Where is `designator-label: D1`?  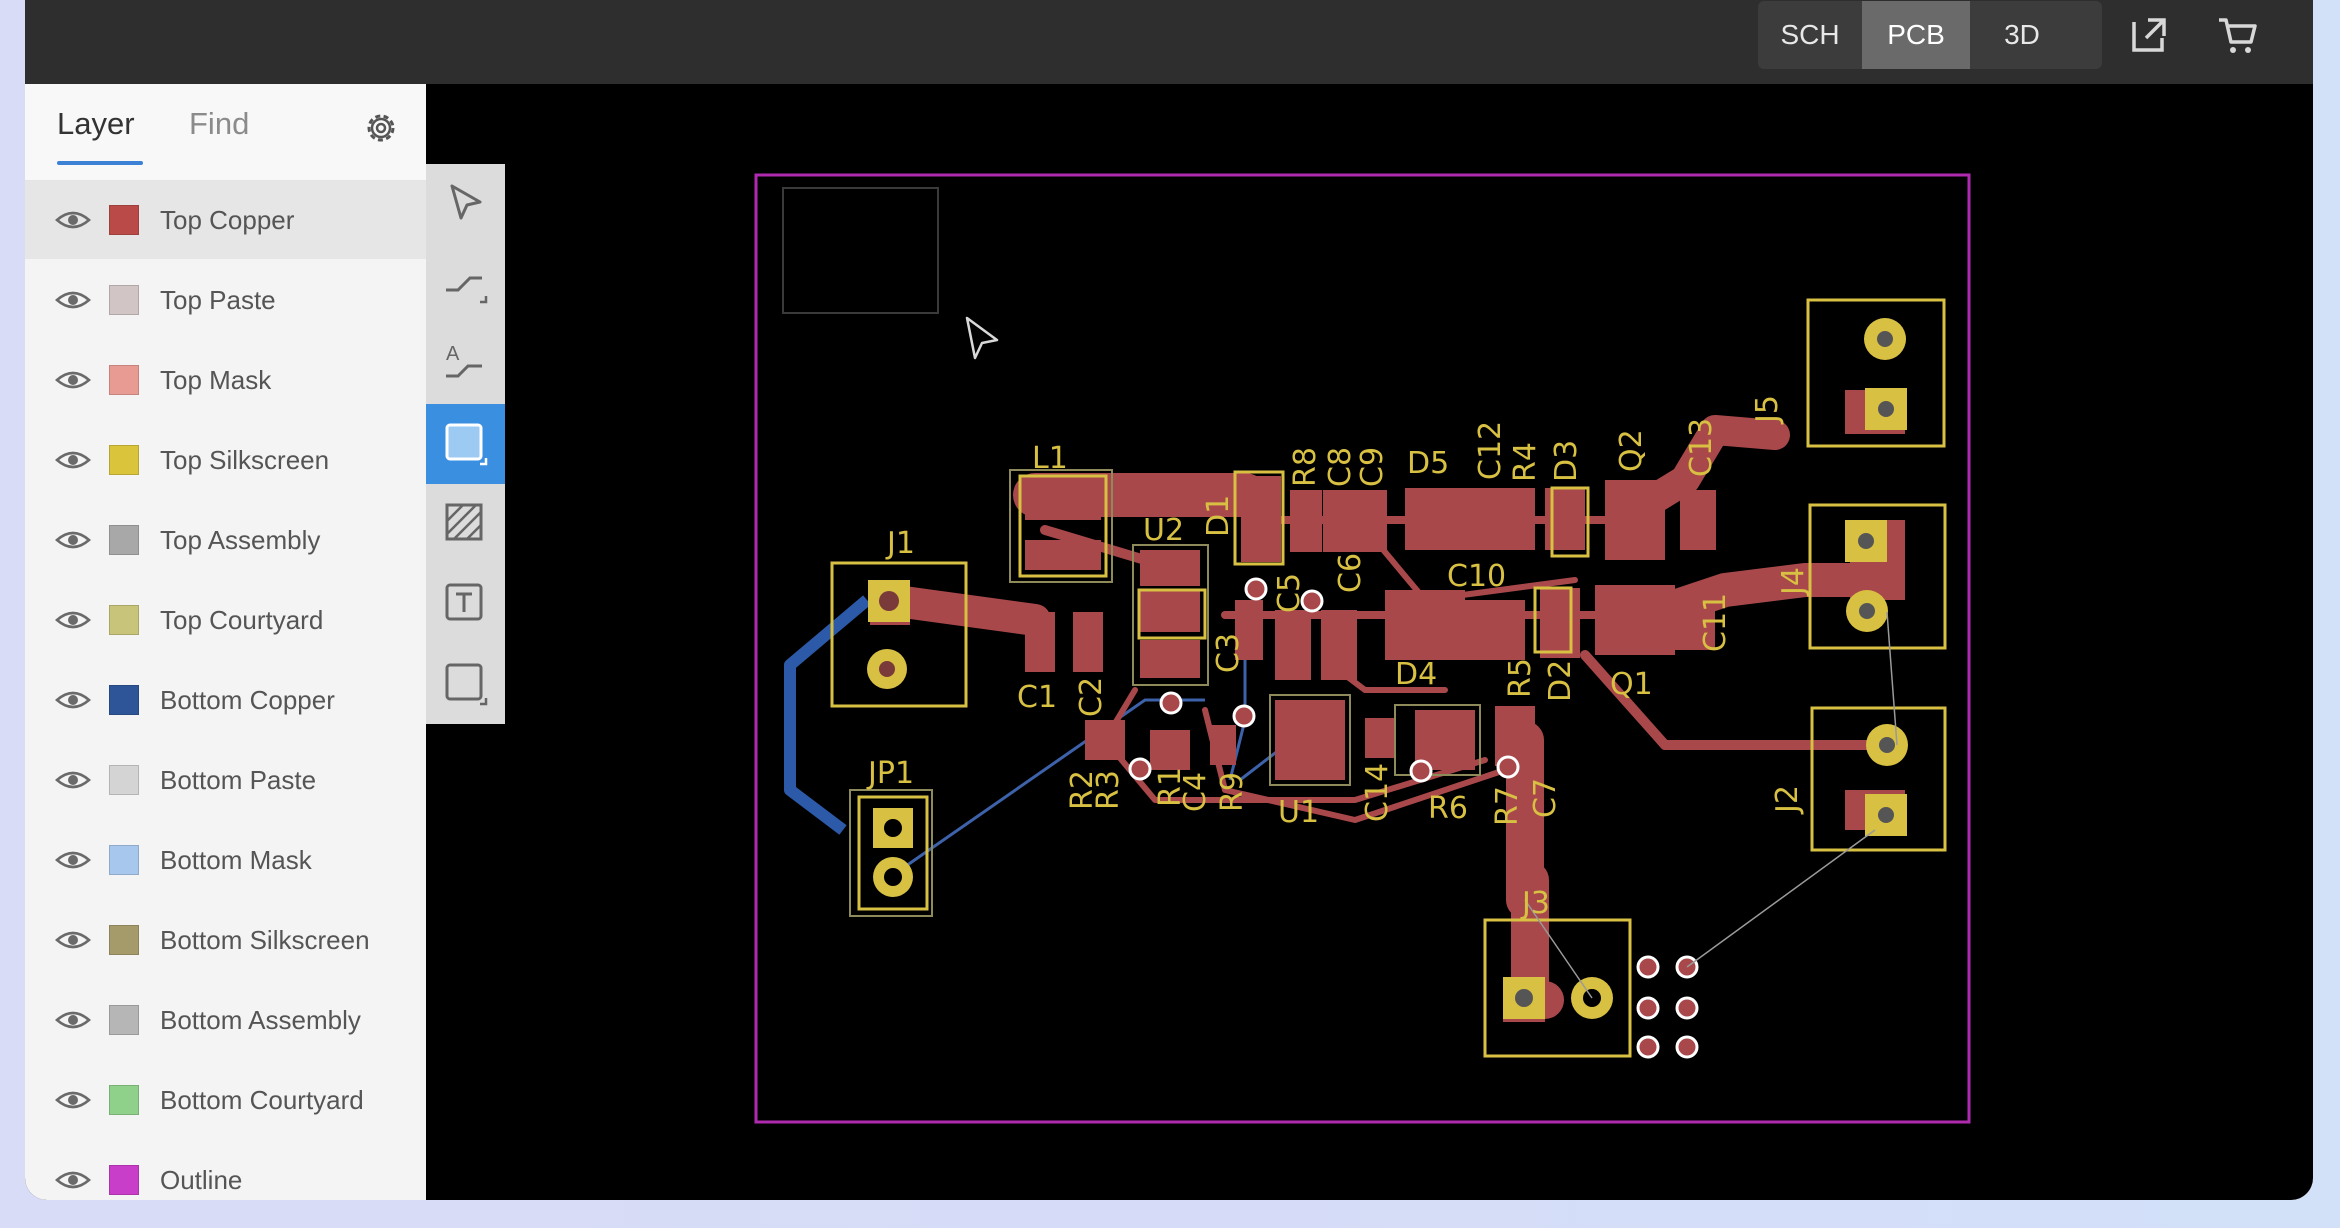
designator-label: D1 is located at coordinates (1218, 516).